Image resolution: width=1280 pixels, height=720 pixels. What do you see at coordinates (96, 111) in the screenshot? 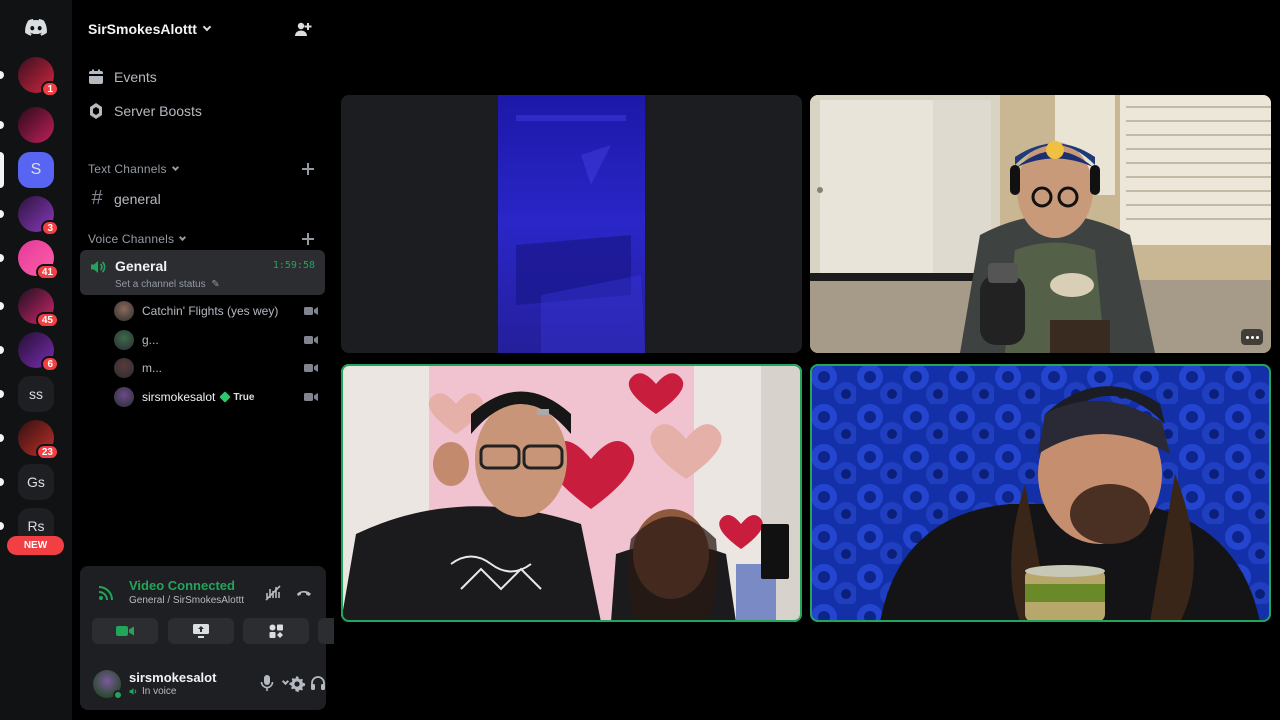
I see `boost-gem-icon` at bounding box center [96, 111].